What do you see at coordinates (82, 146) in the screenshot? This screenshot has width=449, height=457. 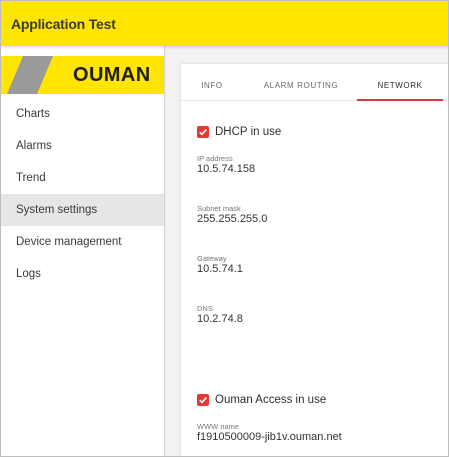 I see `sidebar-item-alarms: Alarms` at bounding box center [82, 146].